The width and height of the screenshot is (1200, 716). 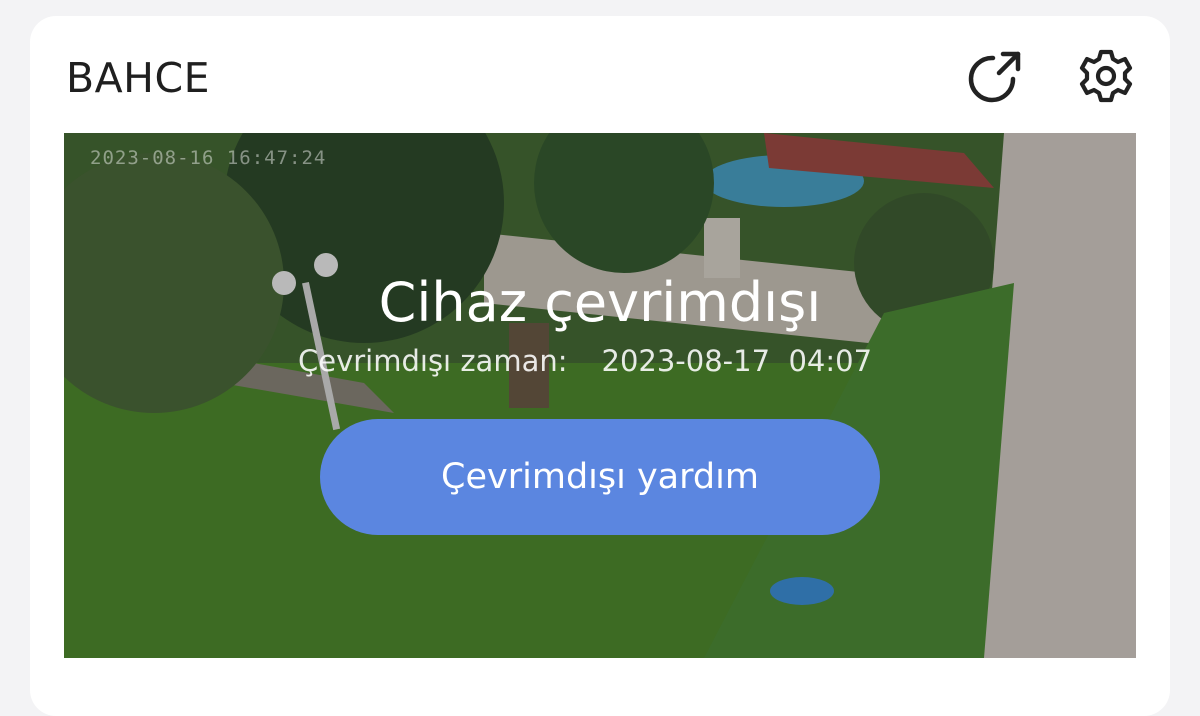 What do you see at coordinates (585, 361) in the screenshot?
I see `offline-time-row: Çevrimdışı zaman: 2023-08-17 04:07` at bounding box center [585, 361].